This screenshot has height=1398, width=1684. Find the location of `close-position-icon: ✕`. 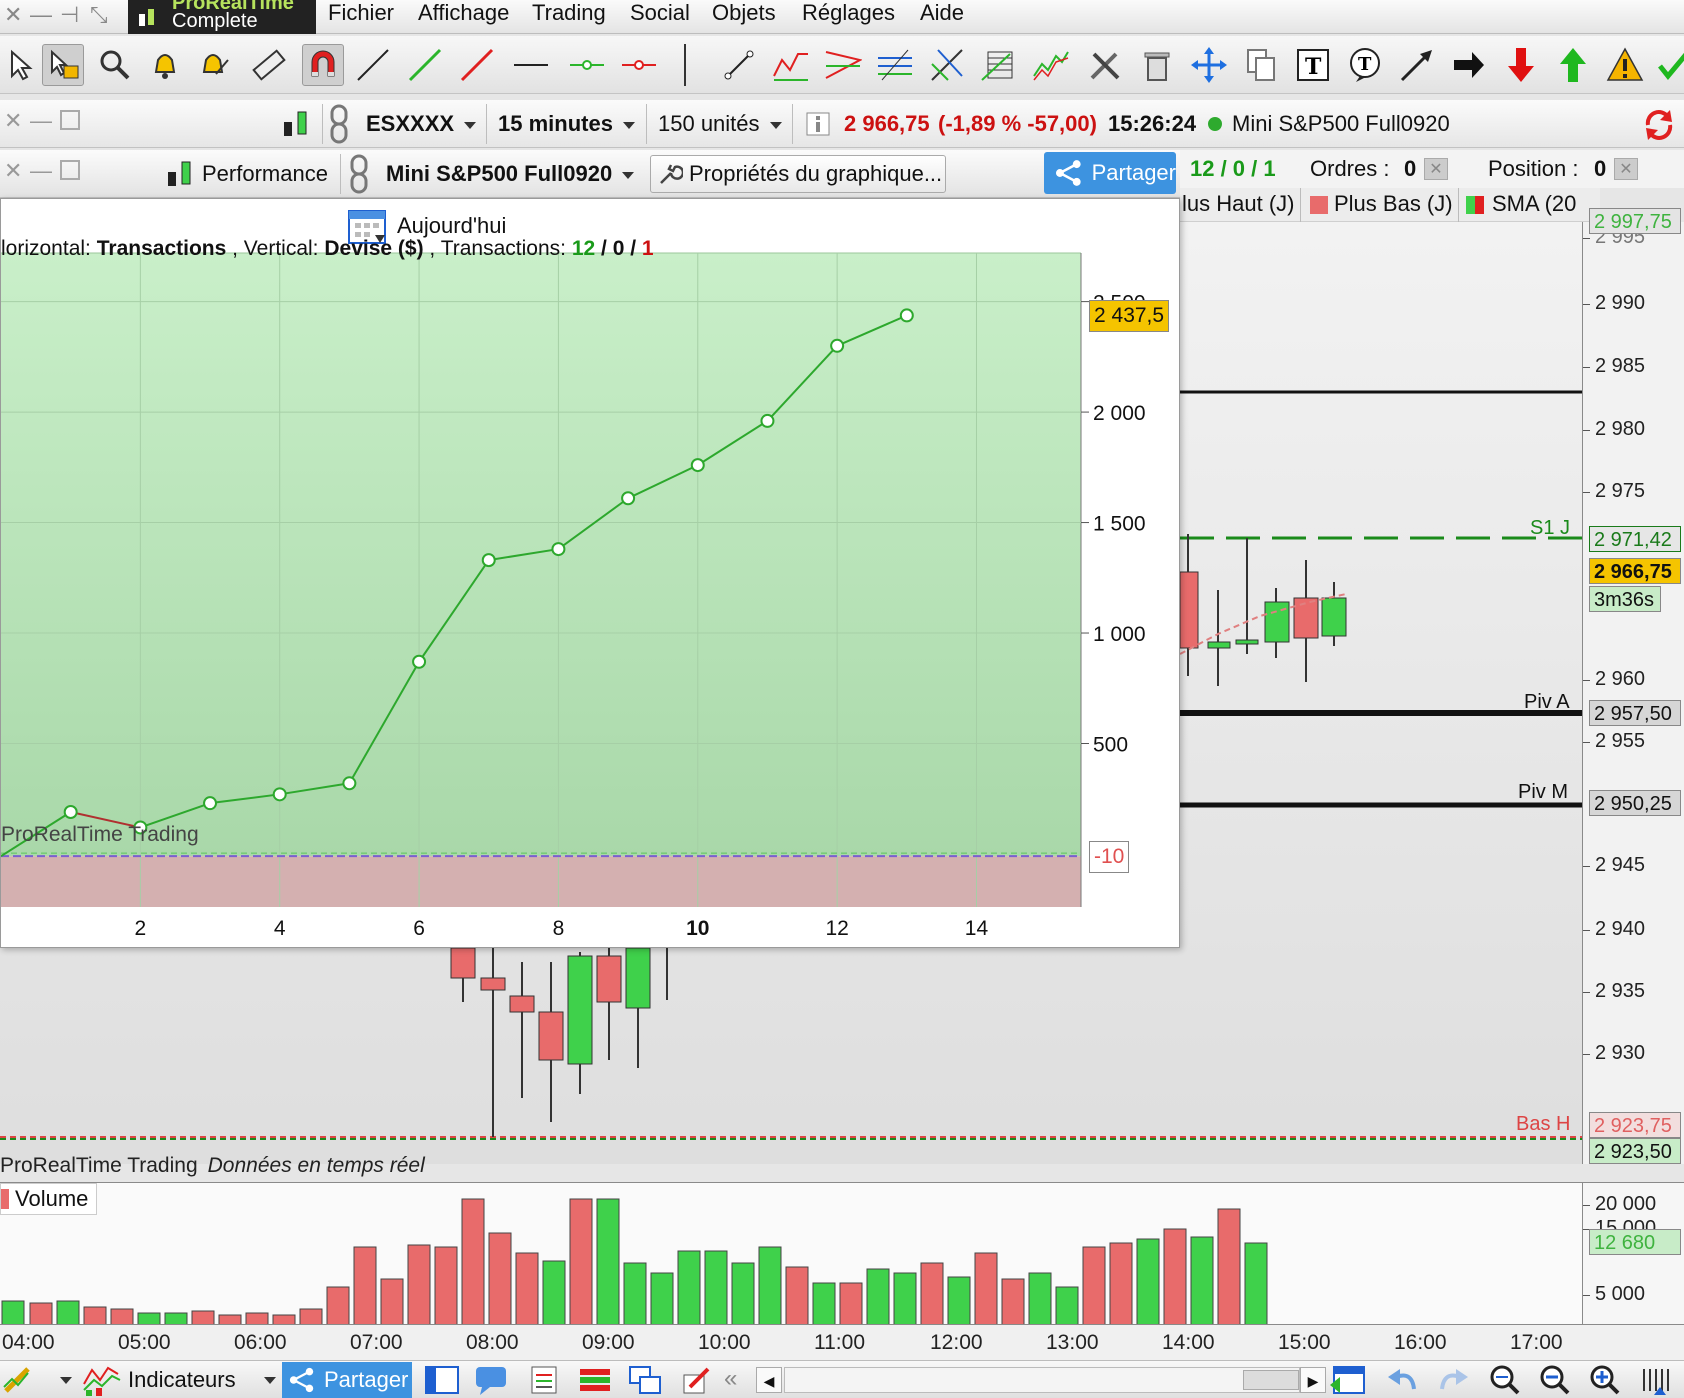

close-position-icon: ✕ is located at coordinates (1626, 169).